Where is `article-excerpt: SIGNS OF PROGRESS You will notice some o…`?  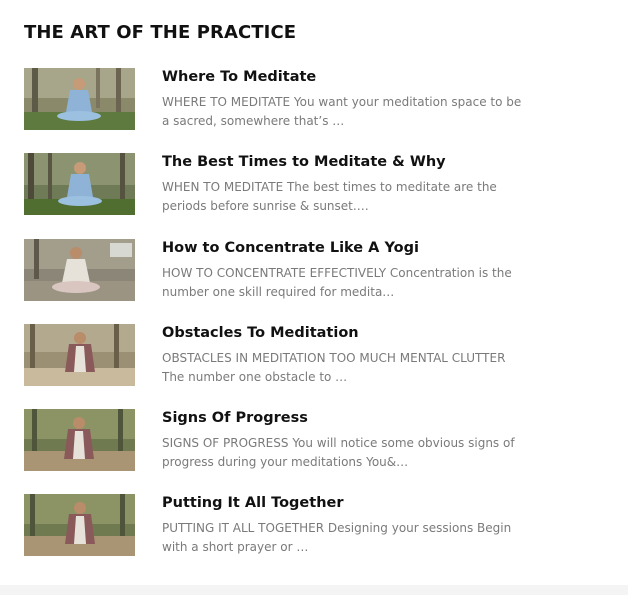 article-excerpt: SIGNS OF PROGRESS You will notice some o… is located at coordinates (338, 453).